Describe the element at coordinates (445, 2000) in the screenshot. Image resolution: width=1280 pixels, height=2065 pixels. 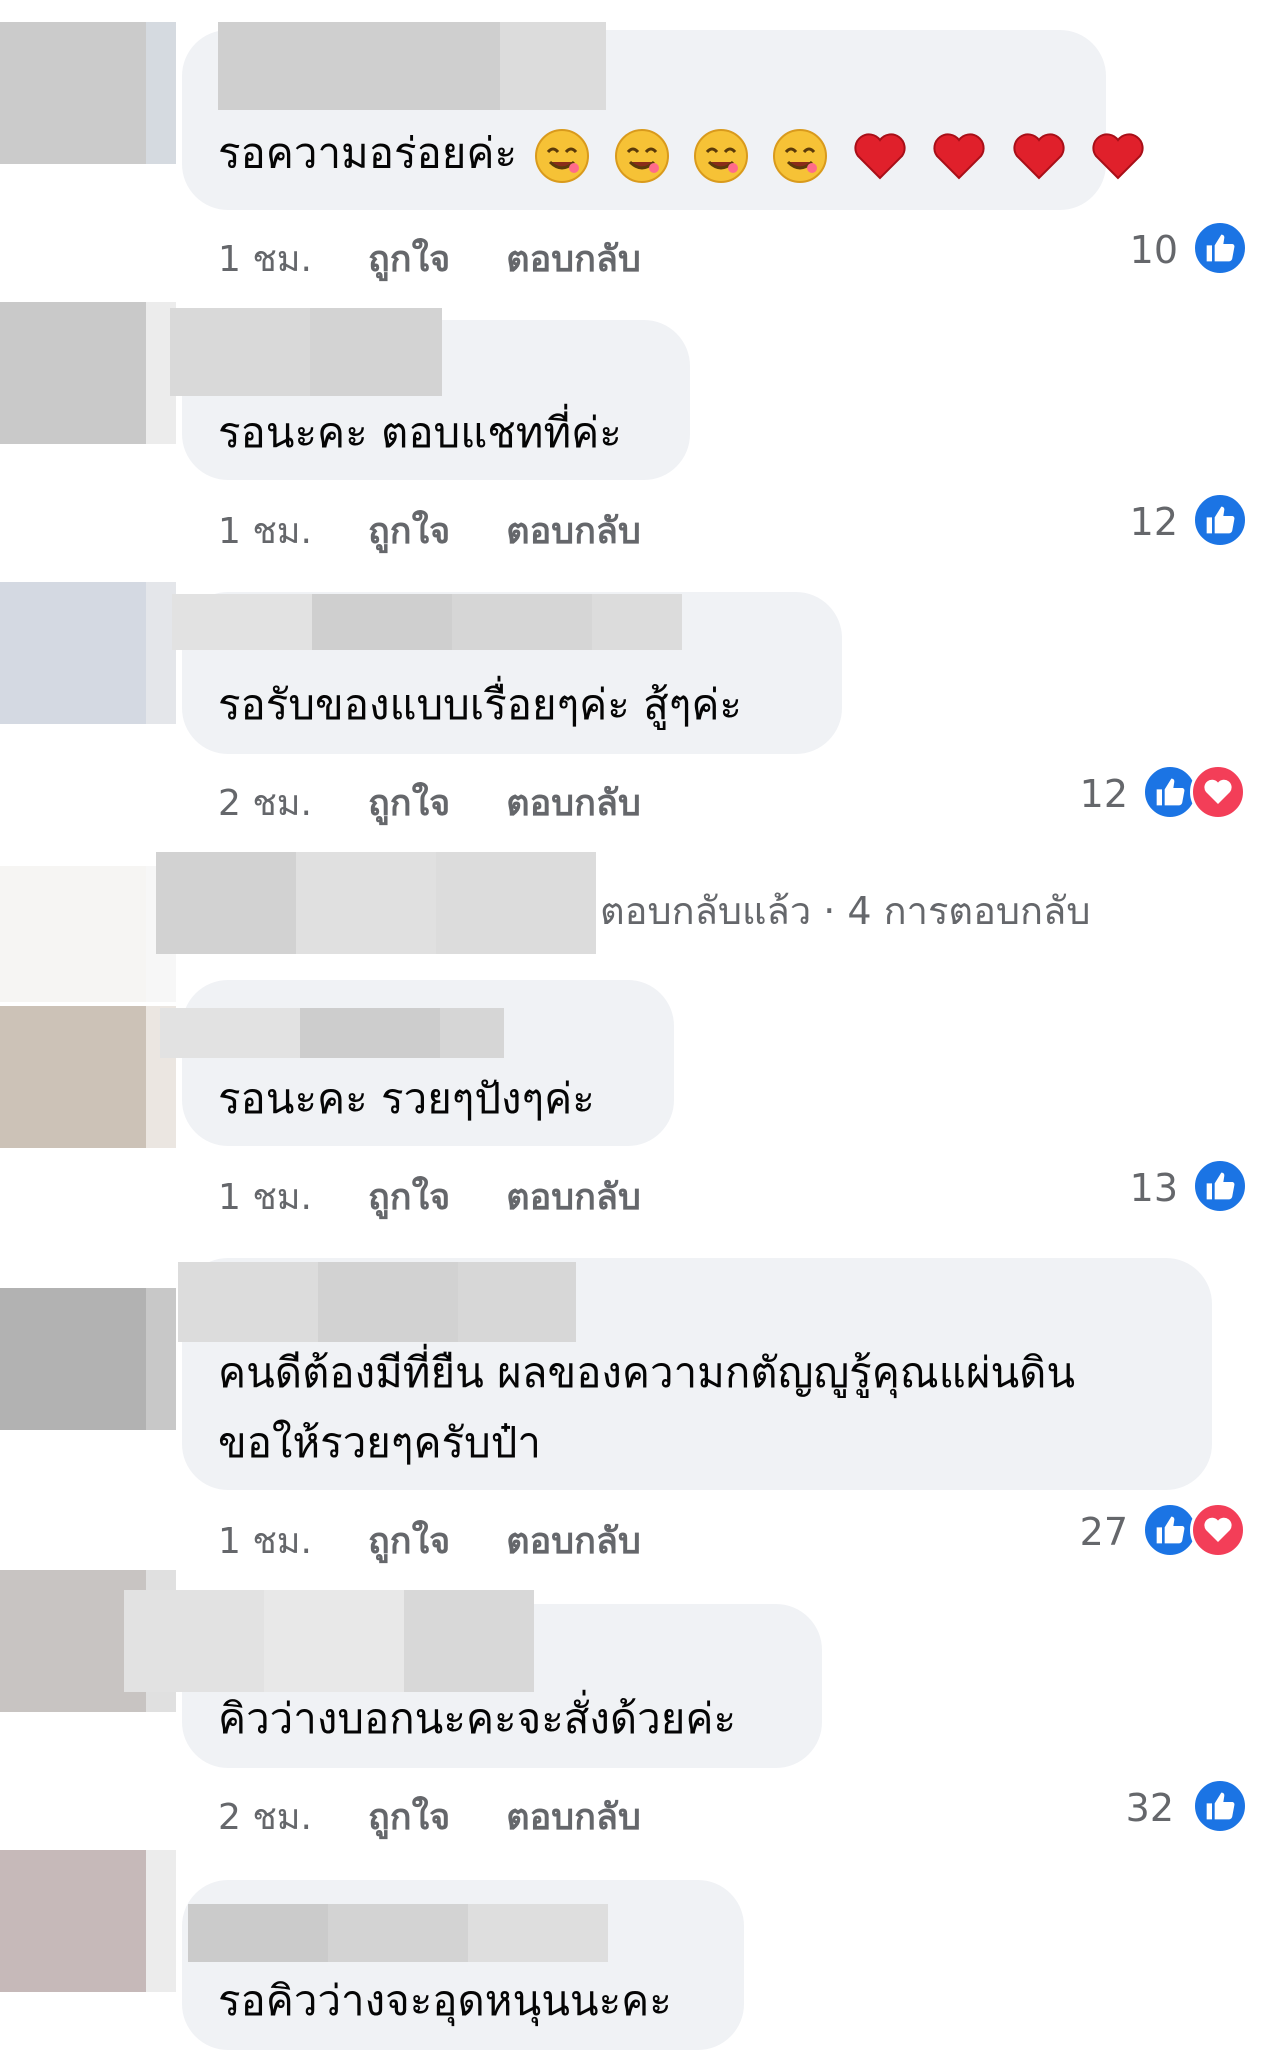
I see `comment-text: รอคิวว่างจะอุดหนุนนะคะ` at that location.